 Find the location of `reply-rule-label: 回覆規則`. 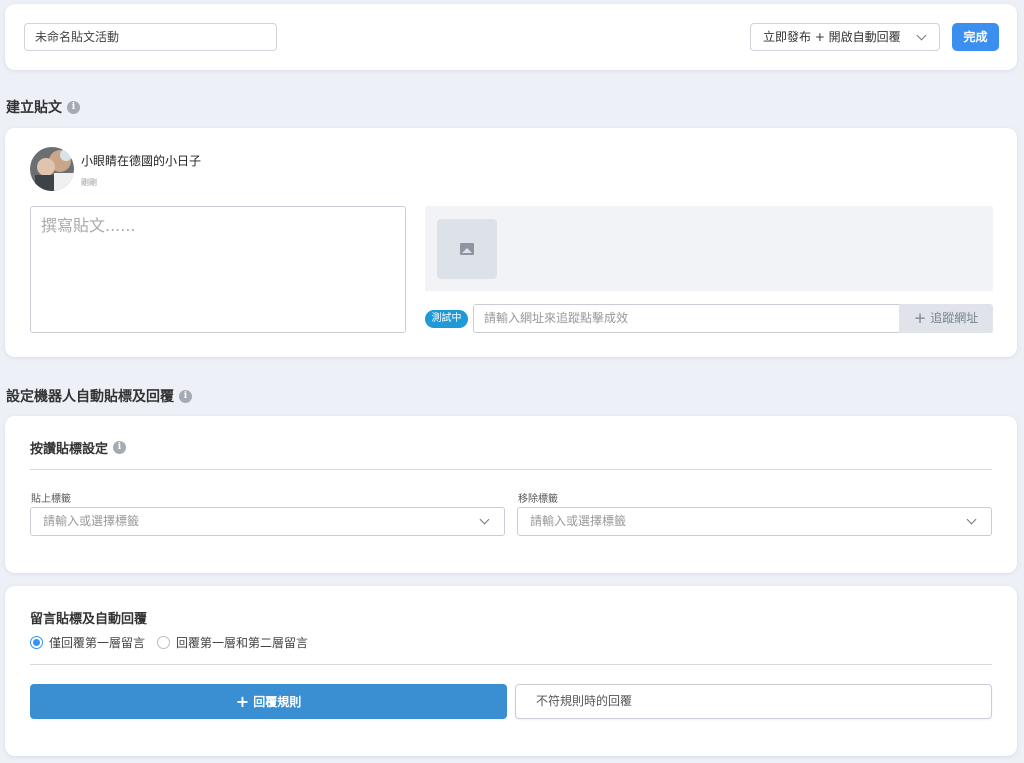

reply-rule-label: 回覆規則 is located at coordinates (277, 702).